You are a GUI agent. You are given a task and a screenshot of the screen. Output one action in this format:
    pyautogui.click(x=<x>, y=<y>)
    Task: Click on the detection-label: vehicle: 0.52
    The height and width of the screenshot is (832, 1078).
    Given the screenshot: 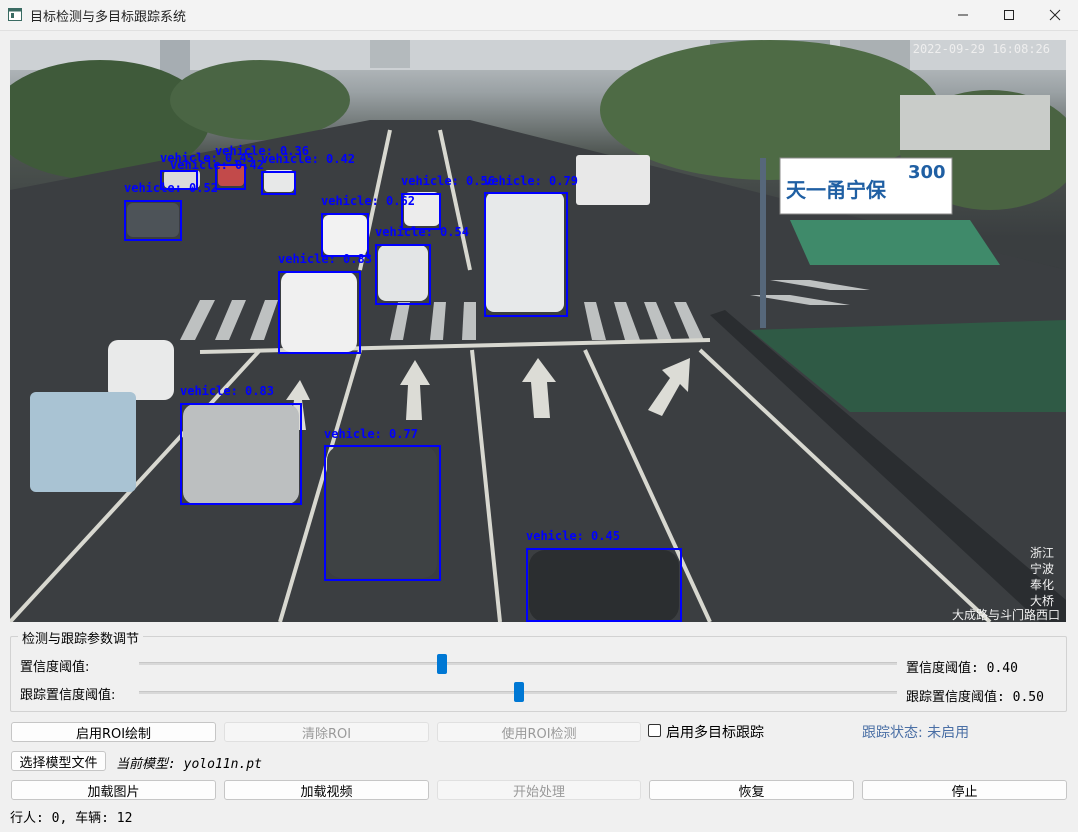 What is the action you would take?
    pyautogui.click(x=171, y=188)
    